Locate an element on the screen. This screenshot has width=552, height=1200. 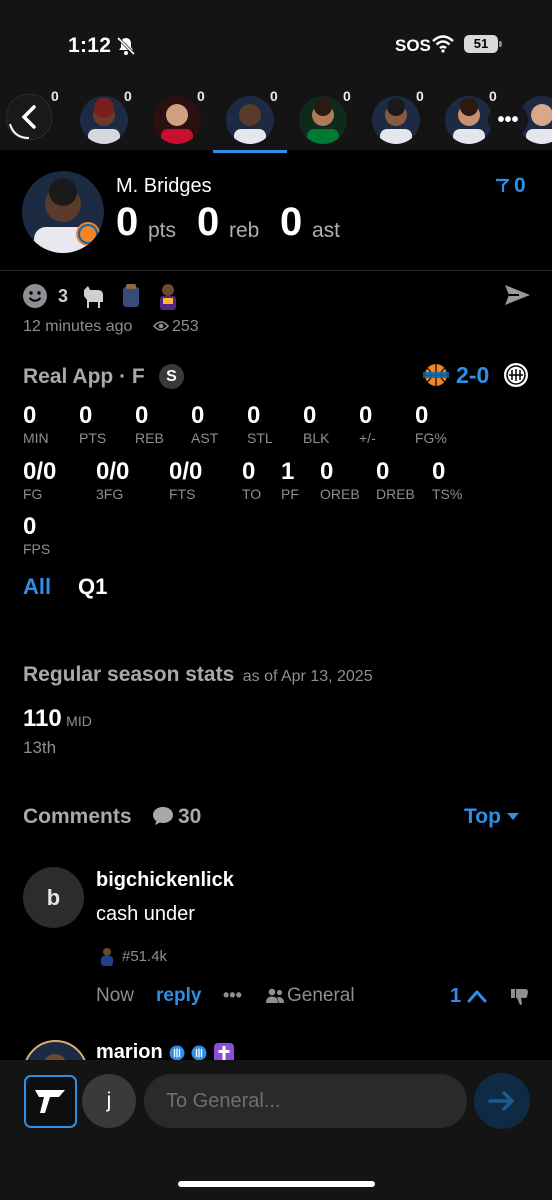
reb-value: 0 is located at coordinates (208, 222).